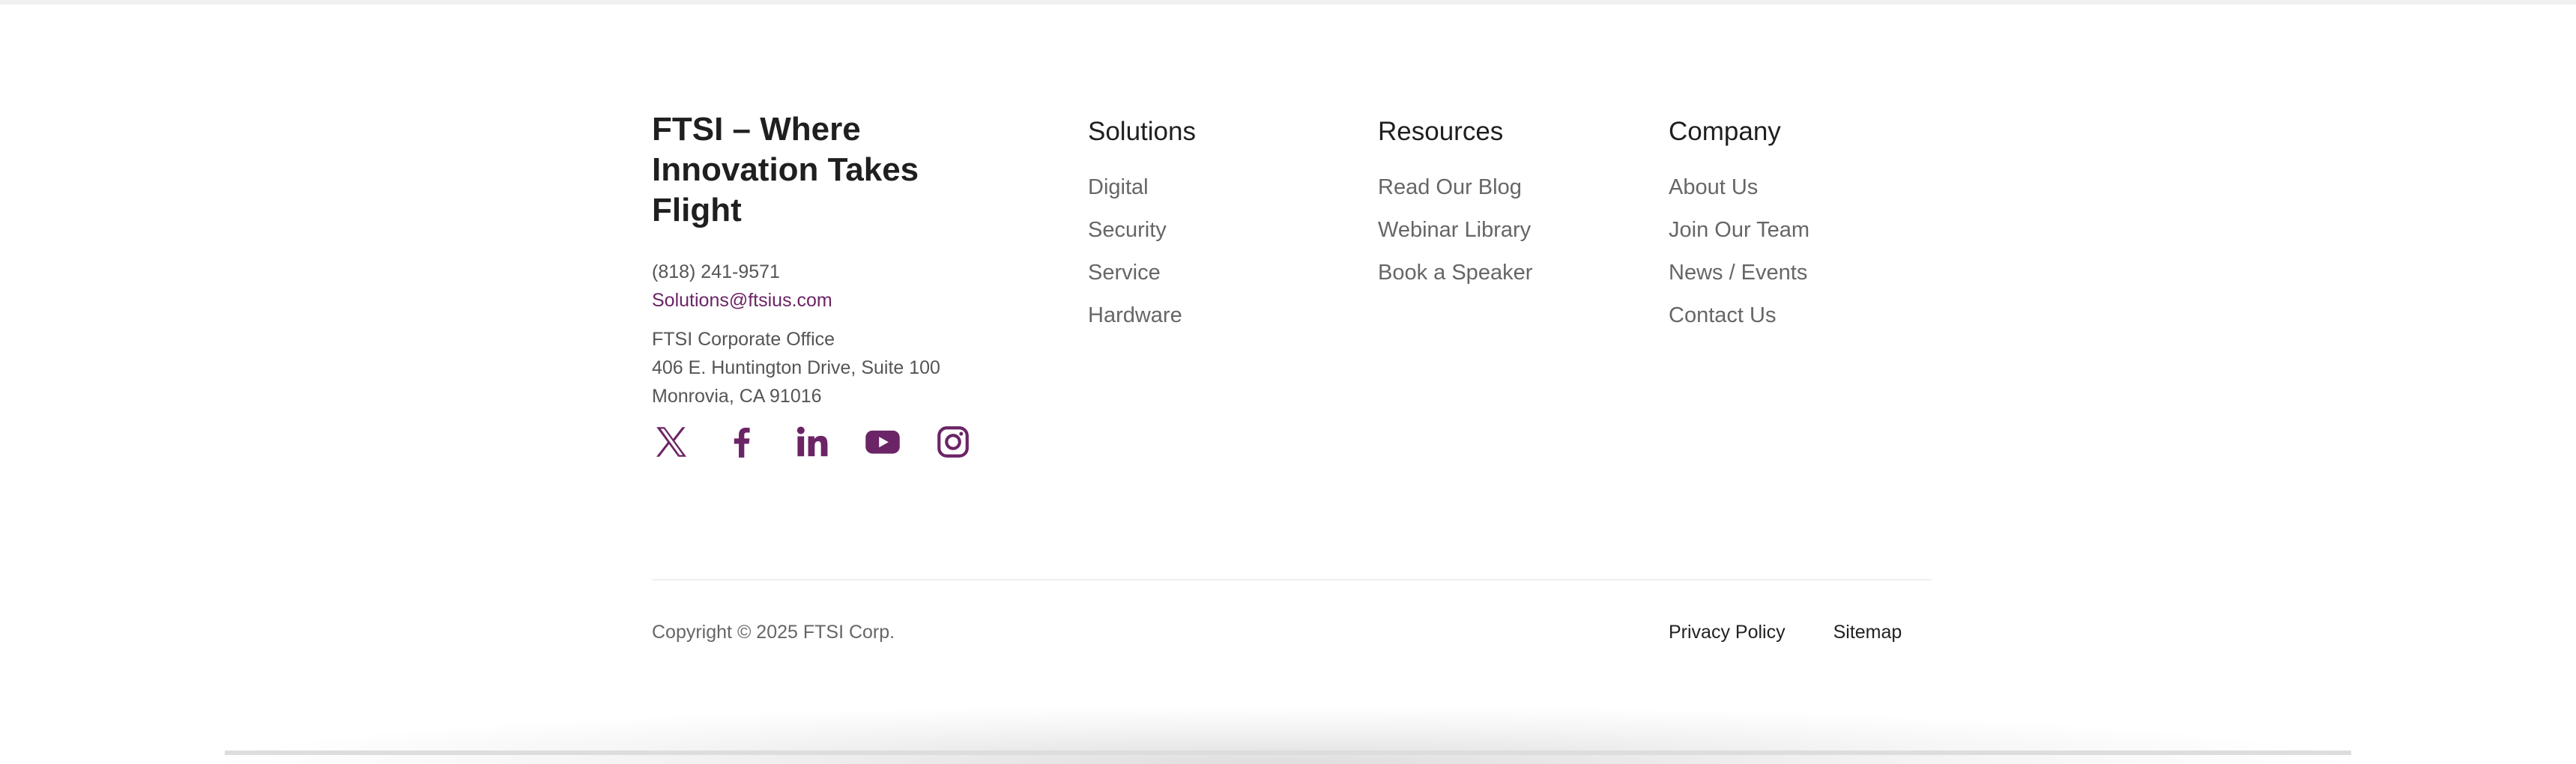 Image resolution: width=2576 pixels, height=764 pixels. I want to click on bottom-edge, so click(1288, 753).